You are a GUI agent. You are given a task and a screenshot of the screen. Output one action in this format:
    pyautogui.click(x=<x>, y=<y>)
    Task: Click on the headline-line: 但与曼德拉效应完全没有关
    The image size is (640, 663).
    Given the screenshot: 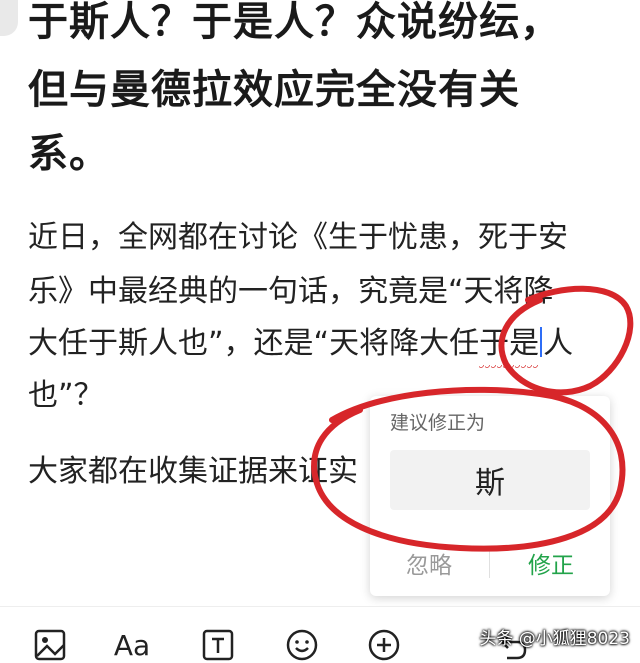 What is the action you would take?
    pyautogui.click(x=274, y=90)
    